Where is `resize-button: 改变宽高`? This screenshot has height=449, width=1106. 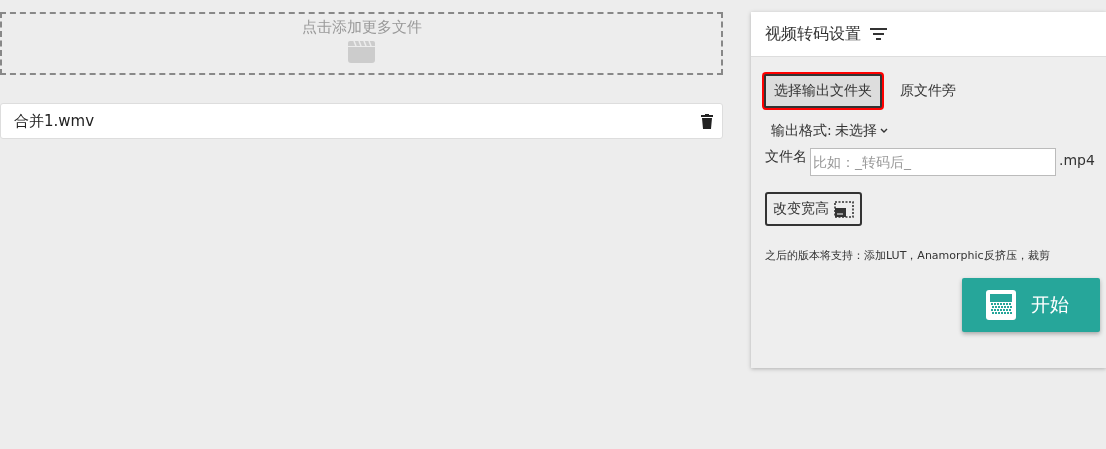
resize-button: 改变宽高 is located at coordinates (813, 209).